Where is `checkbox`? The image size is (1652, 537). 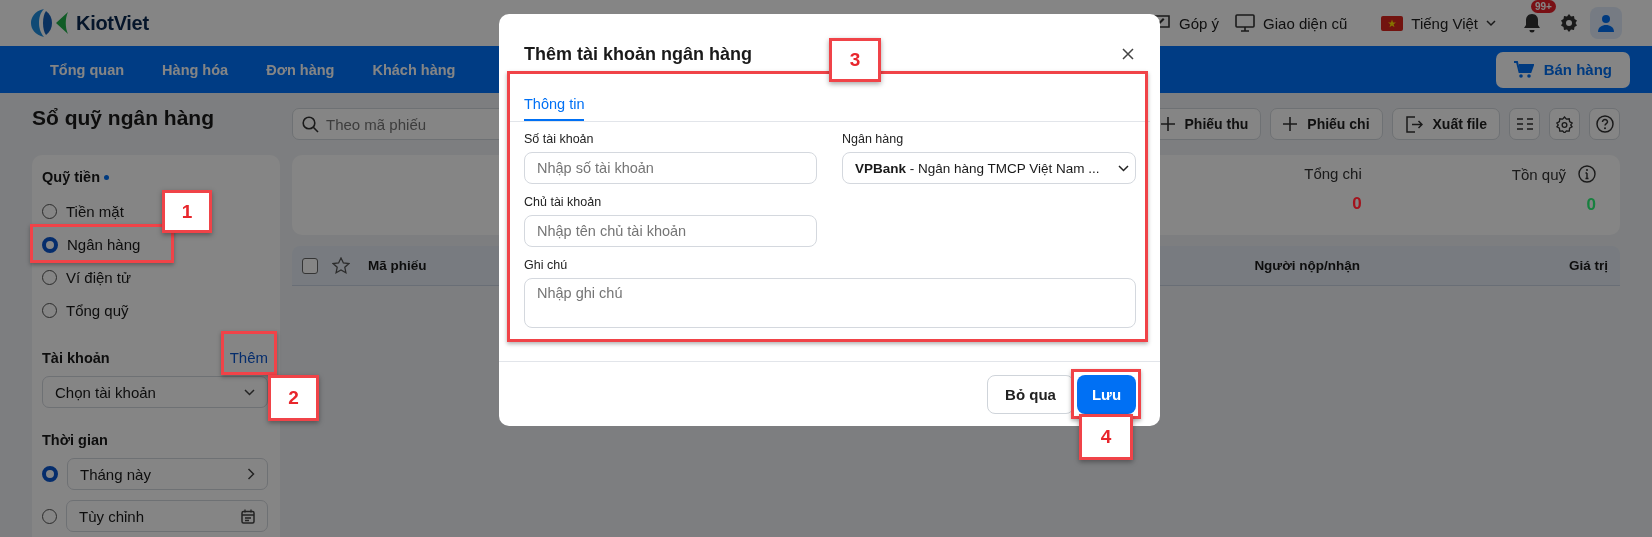 checkbox is located at coordinates (310, 265).